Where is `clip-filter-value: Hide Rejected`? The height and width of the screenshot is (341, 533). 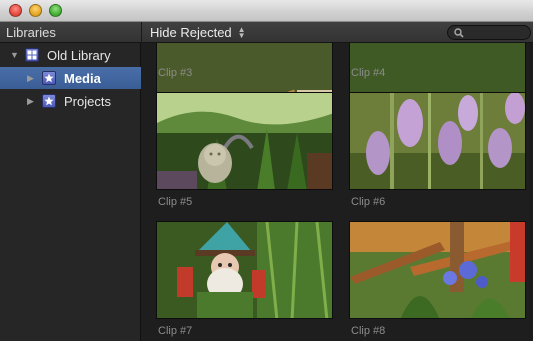
clip-filter-value: Hide Rejected is located at coordinates (191, 32).